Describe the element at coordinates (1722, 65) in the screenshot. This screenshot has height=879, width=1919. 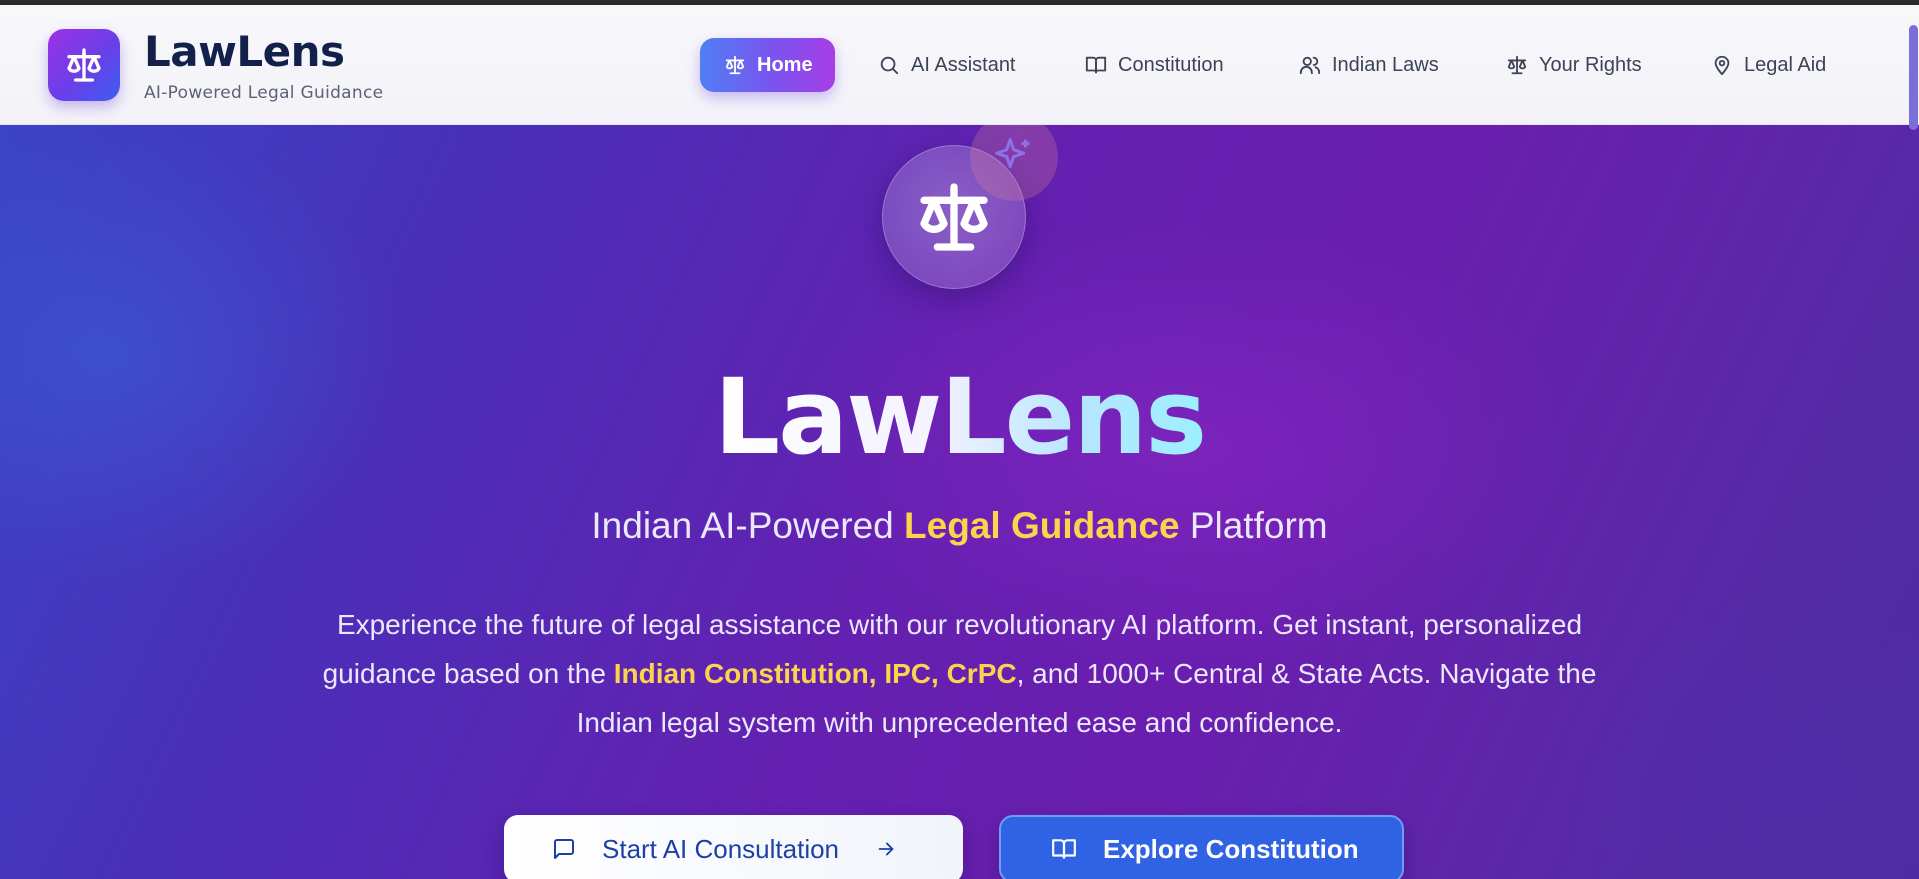
I see `map-pin-icon` at that location.